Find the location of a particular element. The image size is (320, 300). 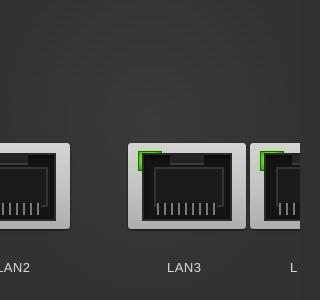

lan4-port is located at coordinates (275, 186).